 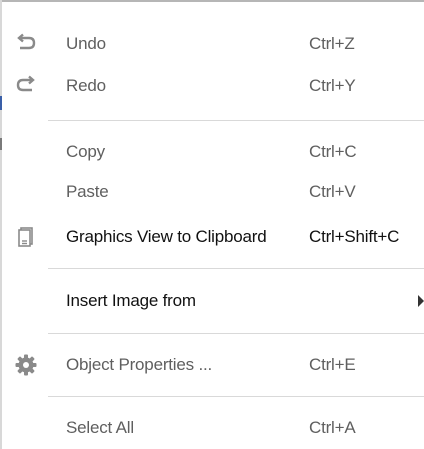 What do you see at coordinates (212, 86) in the screenshot?
I see `menu-item-redo: Redo Ctrl+Y` at bounding box center [212, 86].